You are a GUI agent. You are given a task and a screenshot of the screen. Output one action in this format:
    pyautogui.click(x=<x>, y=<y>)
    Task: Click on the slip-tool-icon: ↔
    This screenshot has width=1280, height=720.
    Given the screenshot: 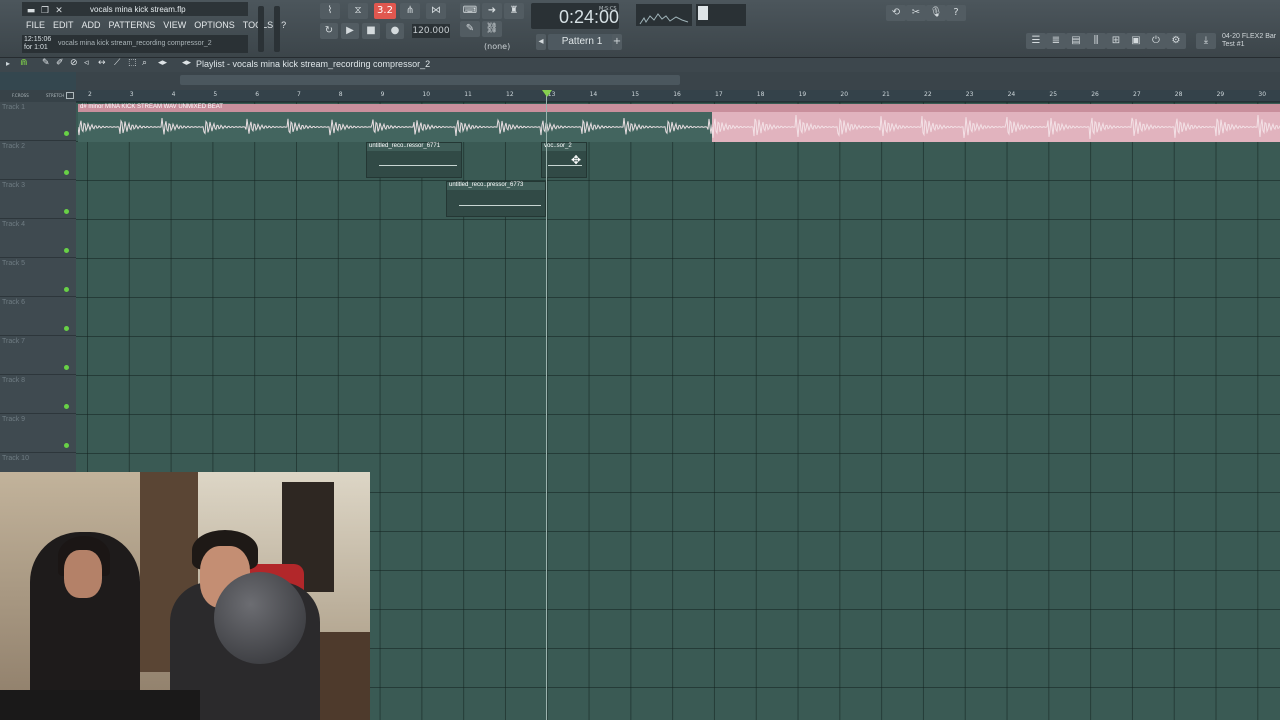 What is the action you would take?
    pyautogui.click(x=102, y=63)
    